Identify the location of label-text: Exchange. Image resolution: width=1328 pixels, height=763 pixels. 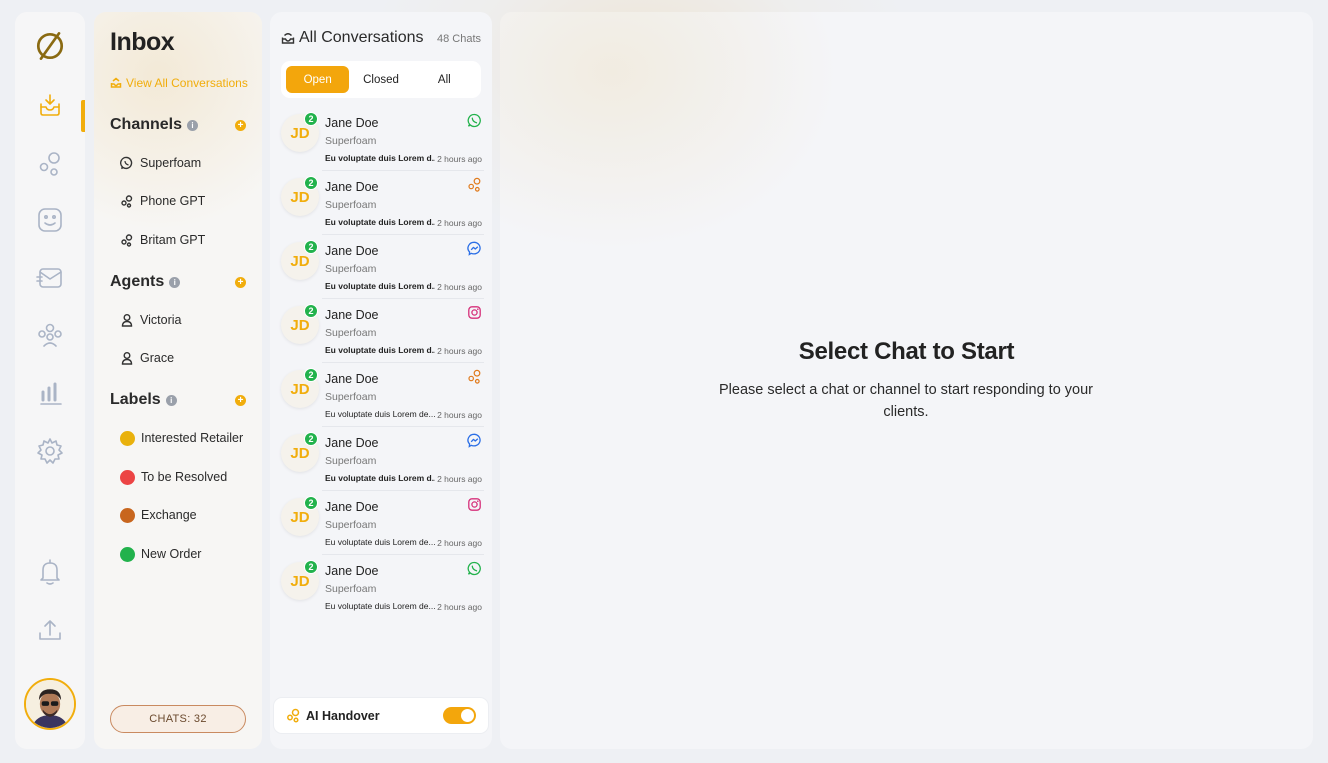
(169, 515).